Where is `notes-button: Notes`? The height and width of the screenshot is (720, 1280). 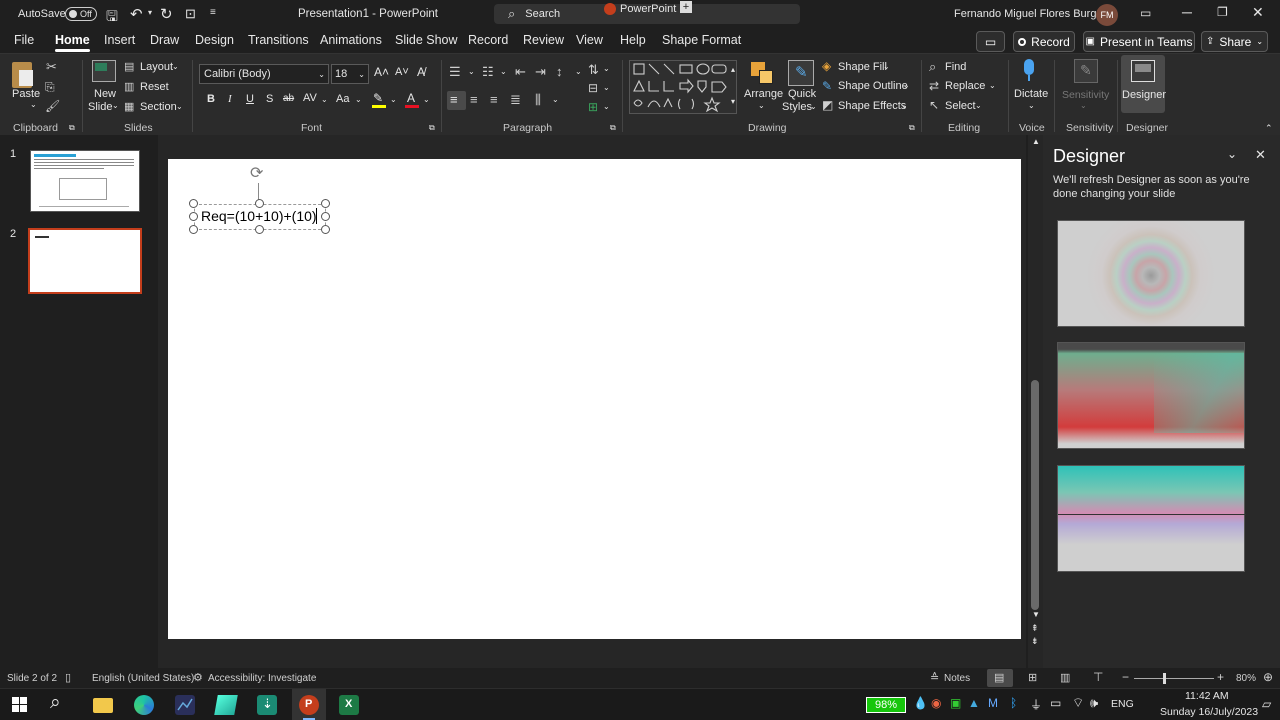 notes-button: Notes is located at coordinates (957, 678).